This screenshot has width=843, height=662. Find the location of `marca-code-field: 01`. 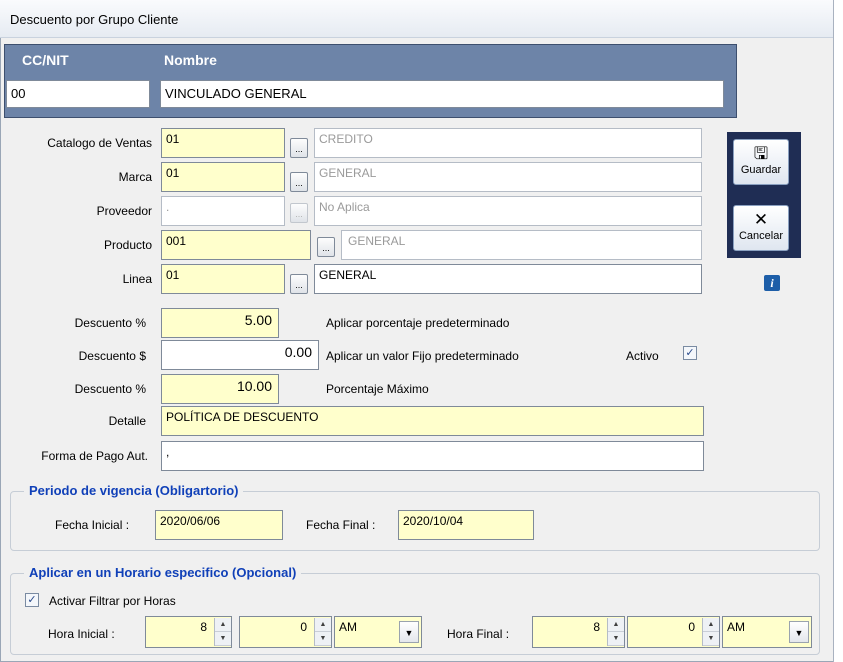

marca-code-field: 01 is located at coordinates (223, 177).